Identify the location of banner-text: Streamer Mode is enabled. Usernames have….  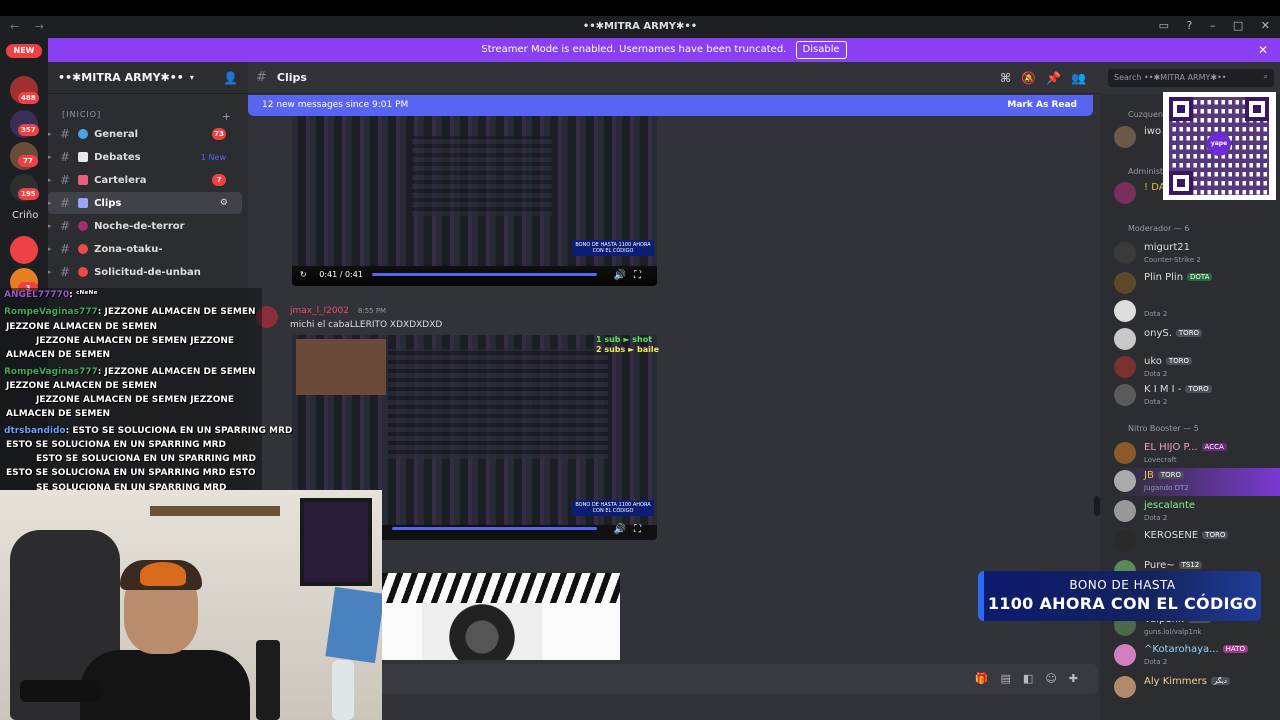
(634, 49).